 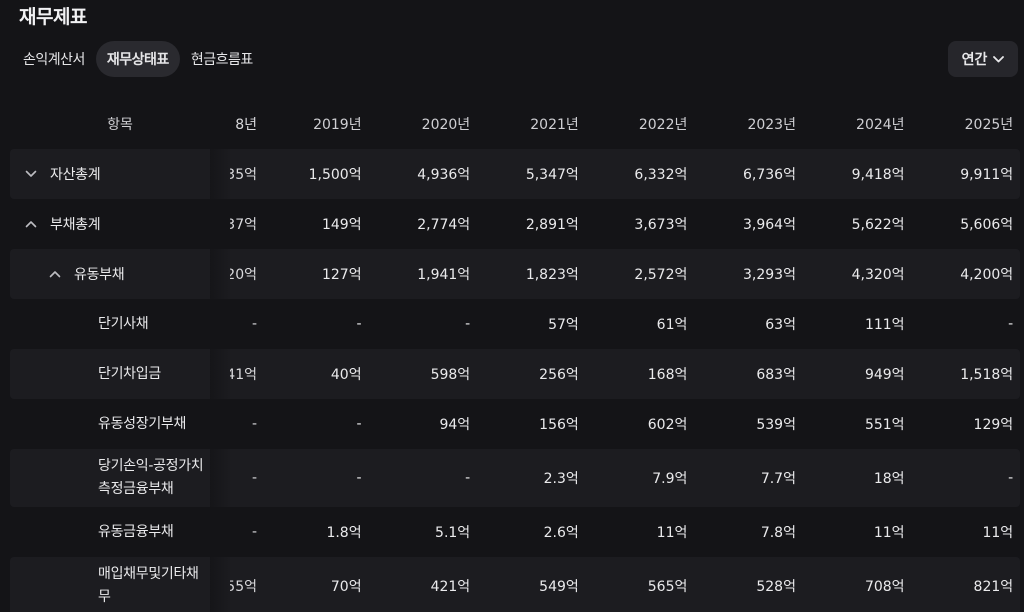 I want to click on year-column-header: 2025년, so click(x=989, y=125).